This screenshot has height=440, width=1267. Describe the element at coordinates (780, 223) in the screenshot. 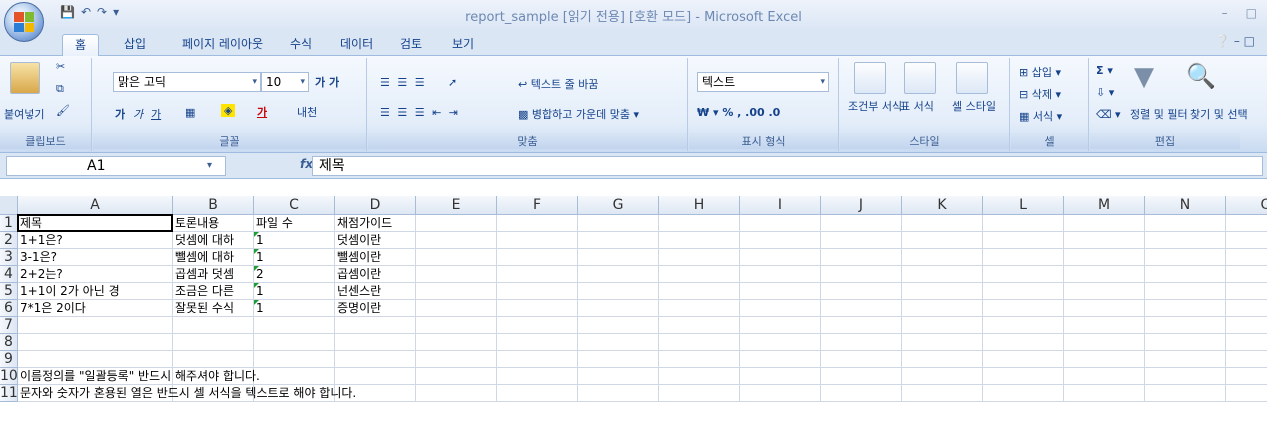

I see `cell-i1` at that location.